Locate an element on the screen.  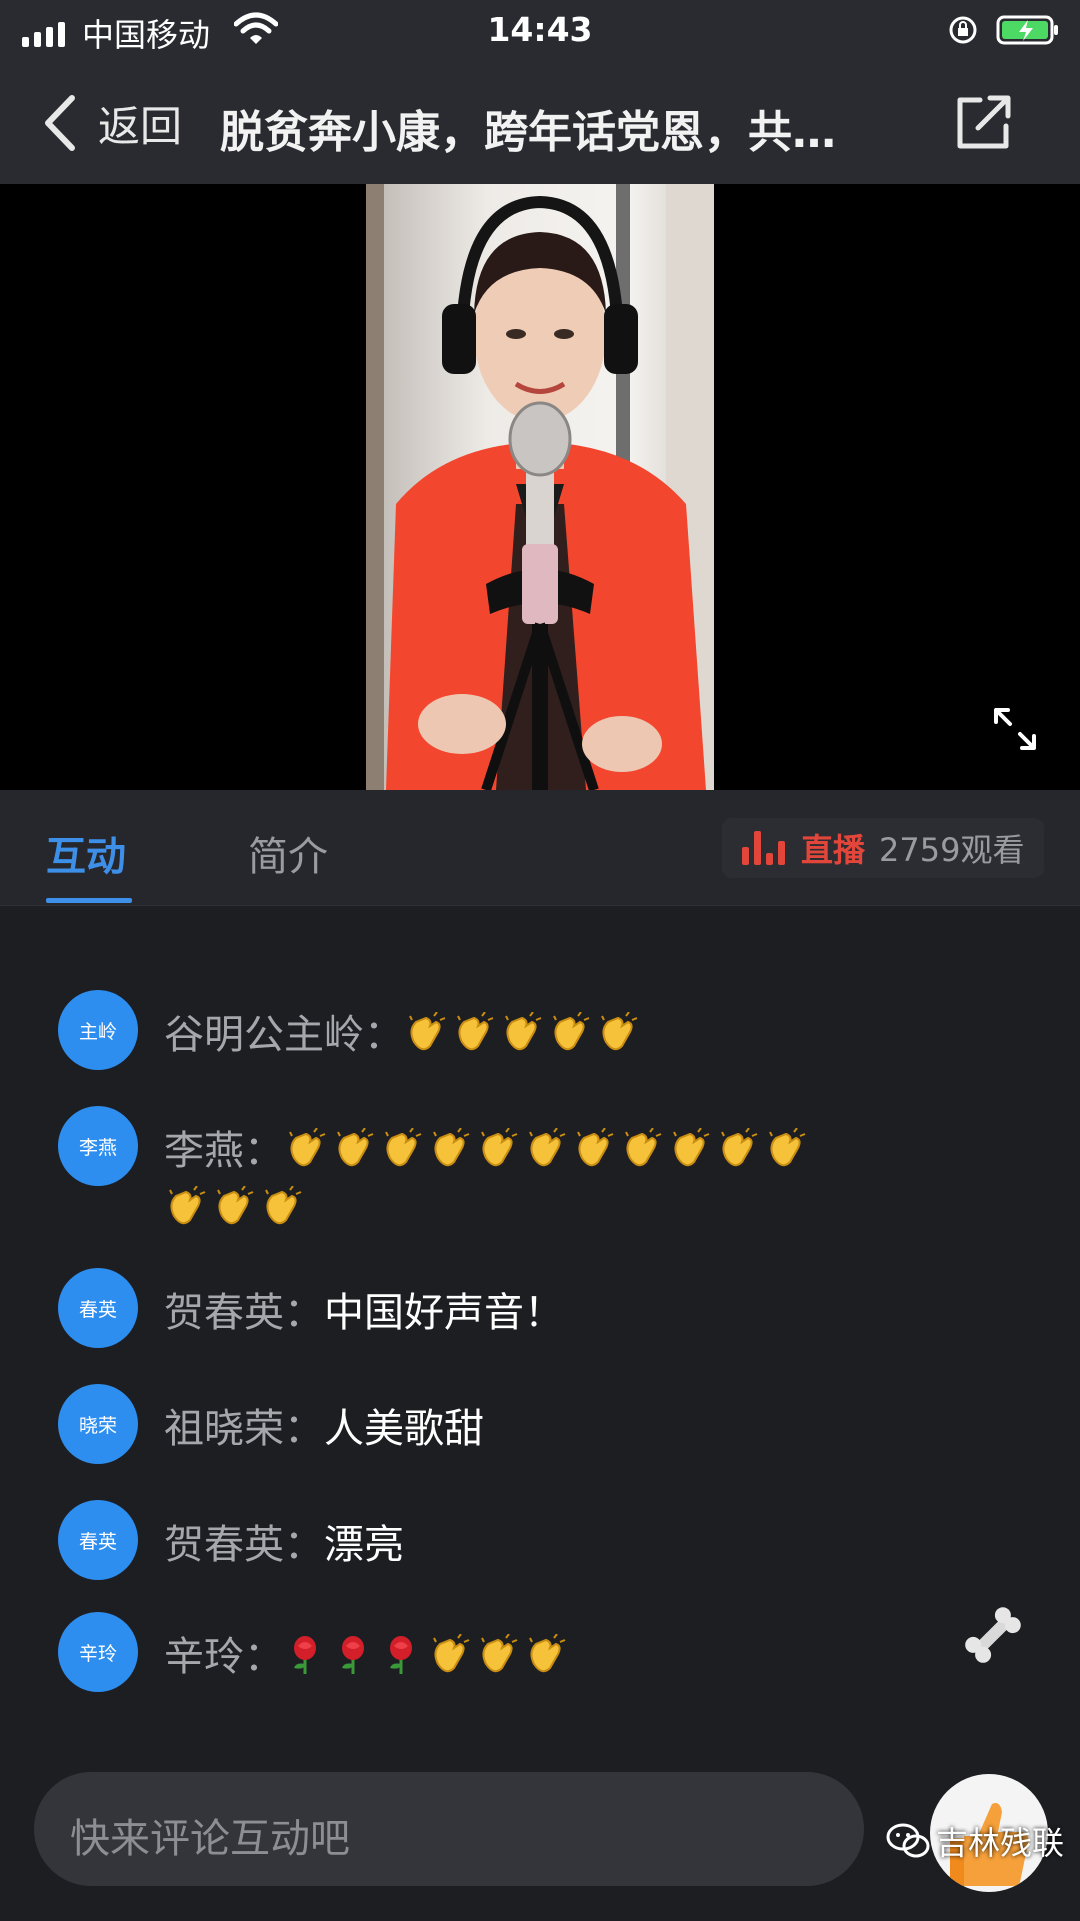
comment-body: 漂亮 is located at coordinates (364, 1545).